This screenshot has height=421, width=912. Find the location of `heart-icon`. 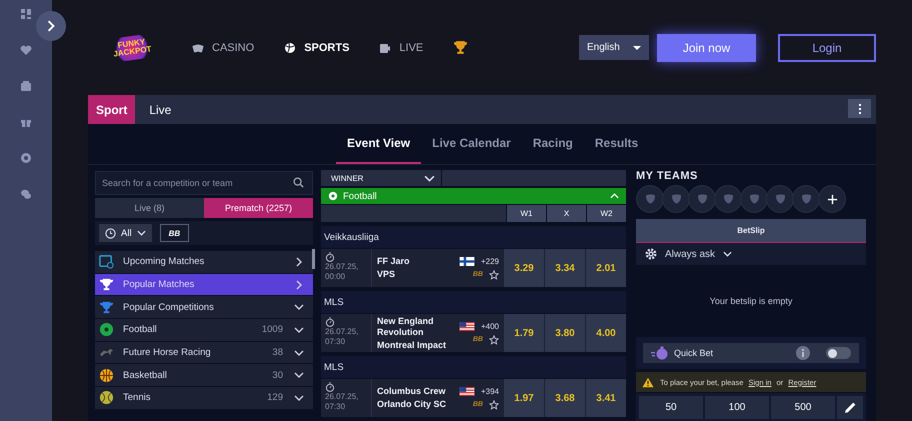

heart-icon is located at coordinates (26, 50).